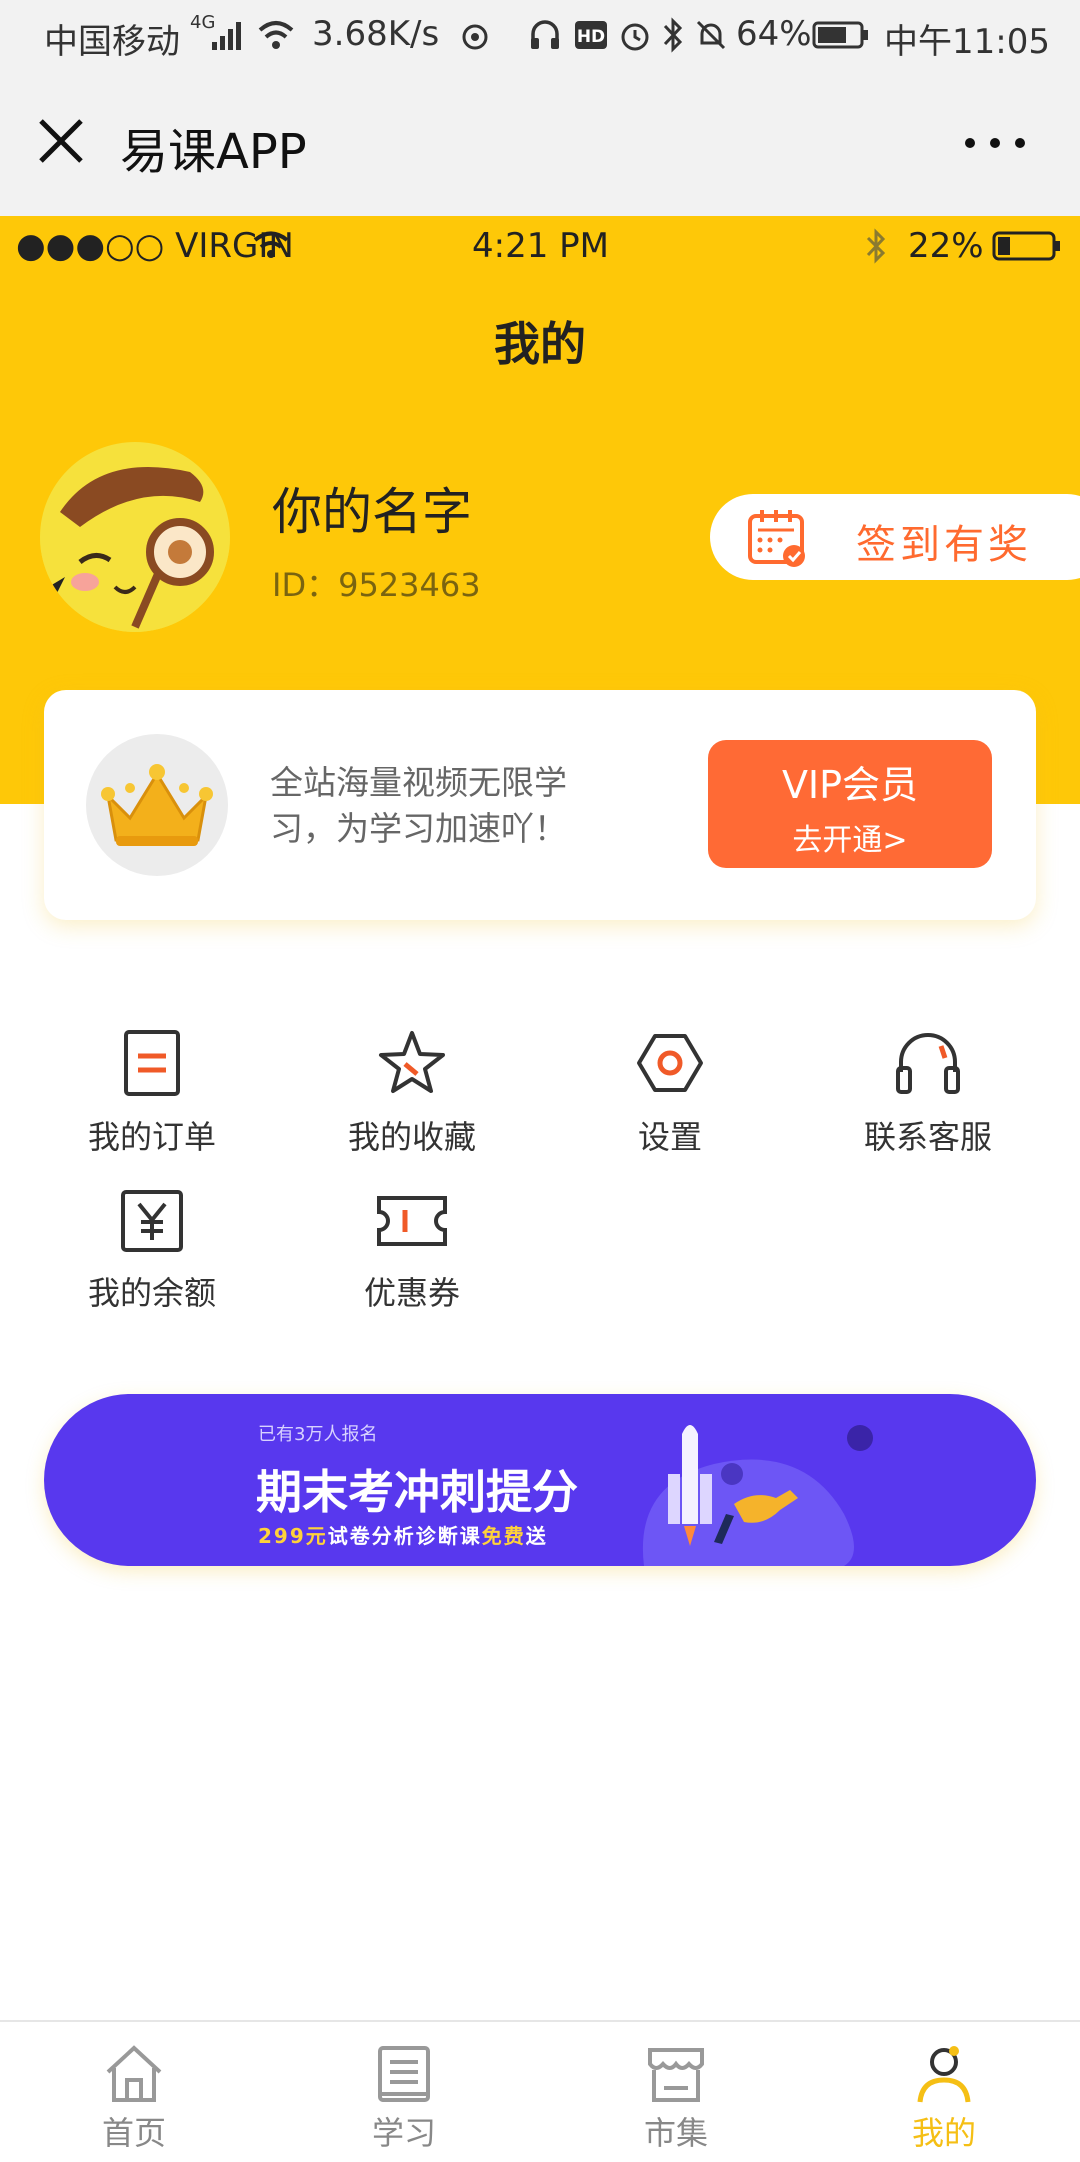 The width and height of the screenshot is (1080, 2162). Describe the element at coordinates (757, 1495) in the screenshot. I see `rocket-illustration-icon` at that location.